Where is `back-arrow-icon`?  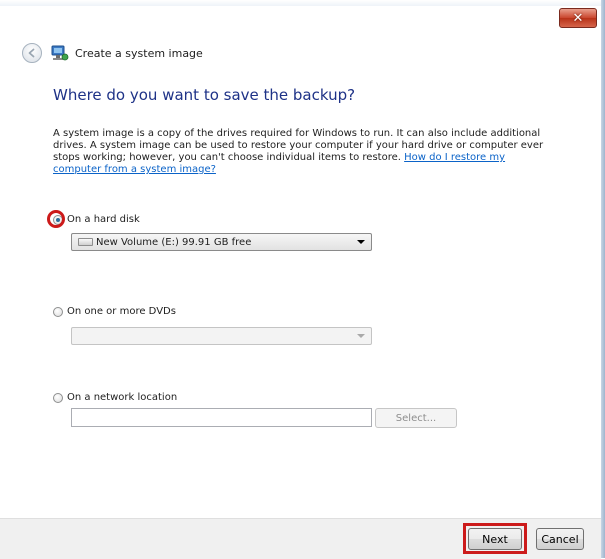 back-arrow-icon is located at coordinates (31, 53).